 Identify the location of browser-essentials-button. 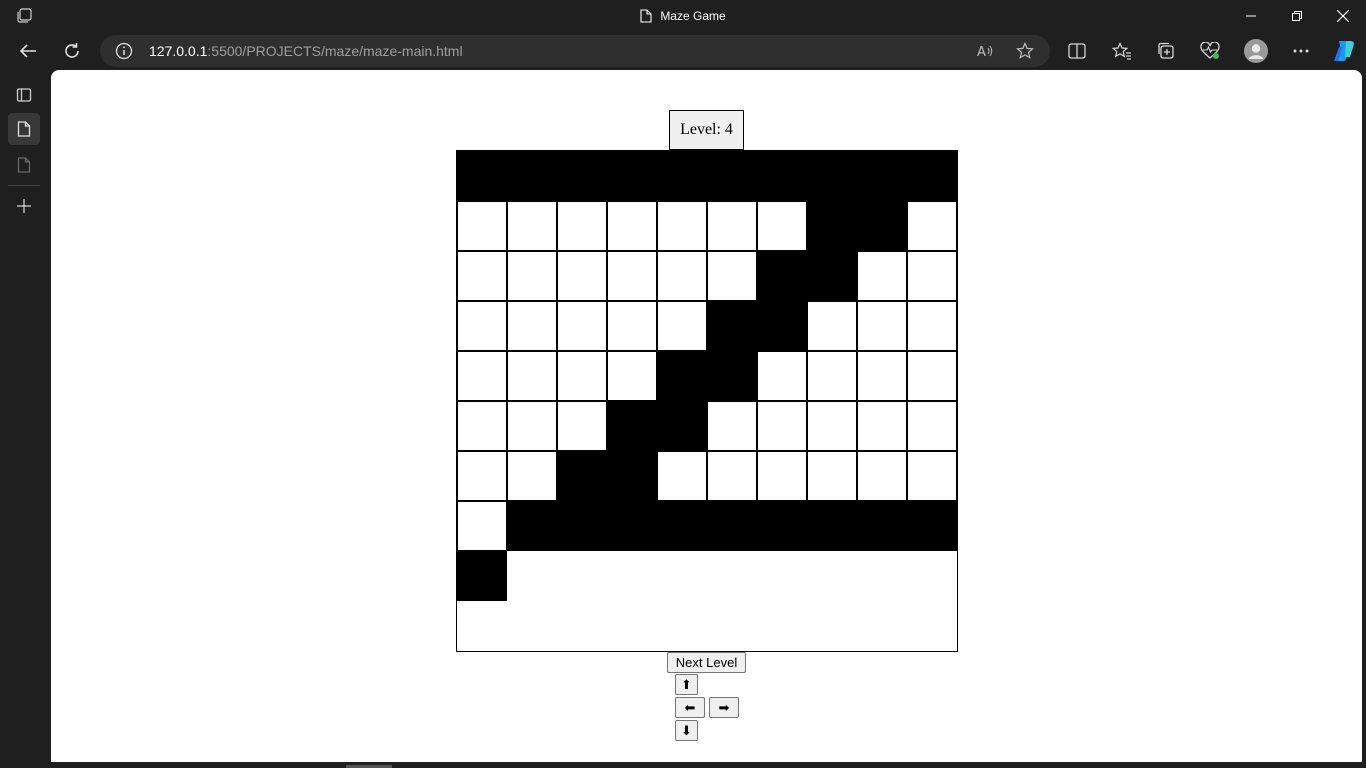
(1210, 51).